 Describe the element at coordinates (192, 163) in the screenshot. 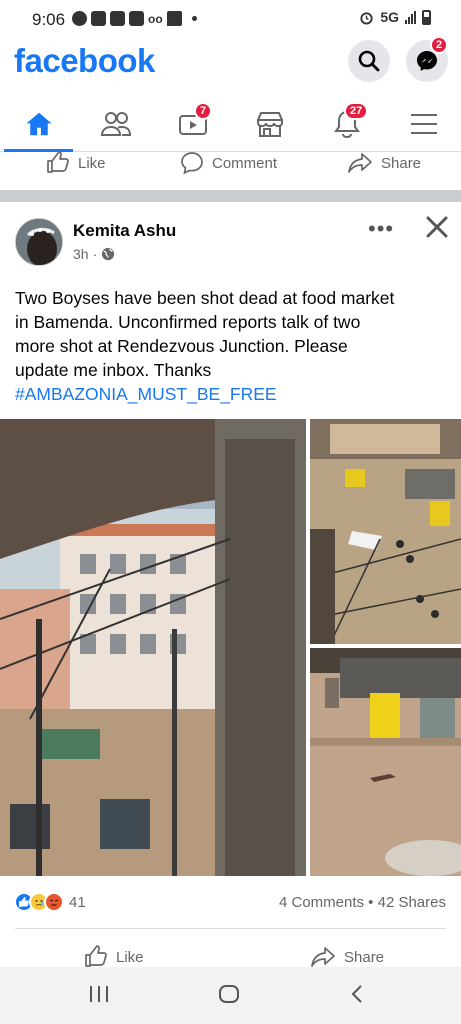

I see `comment-icon` at that location.